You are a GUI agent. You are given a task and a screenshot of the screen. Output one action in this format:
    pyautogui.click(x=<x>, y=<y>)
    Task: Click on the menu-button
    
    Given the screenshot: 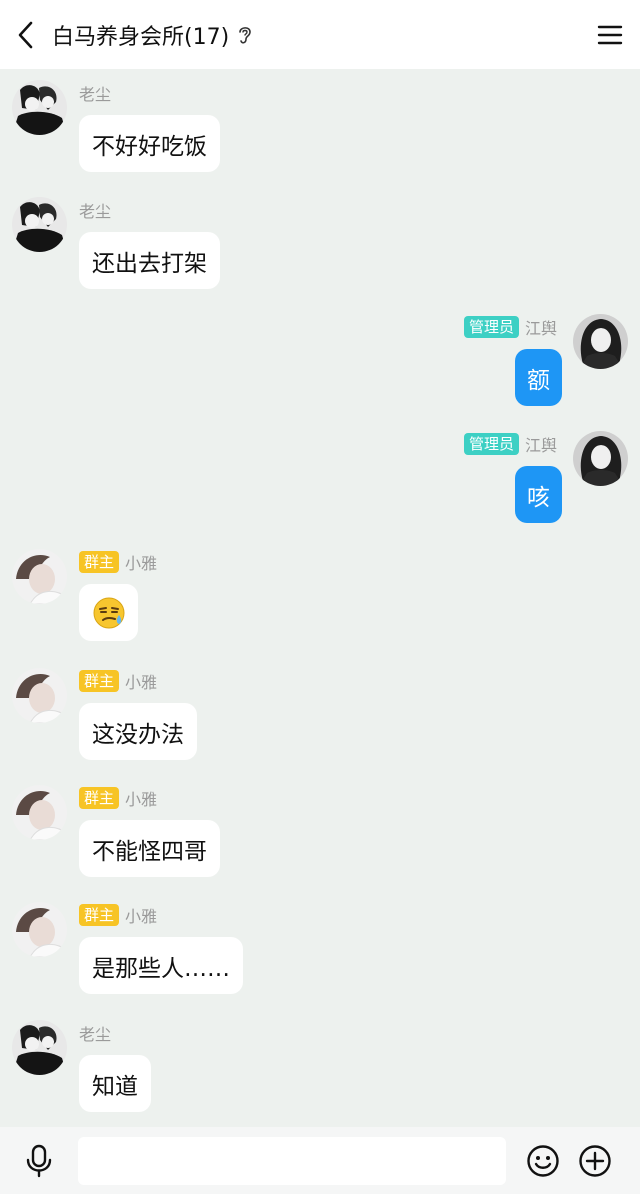 What is the action you would take?
    pyautogui.click(x=610, y=34)
    